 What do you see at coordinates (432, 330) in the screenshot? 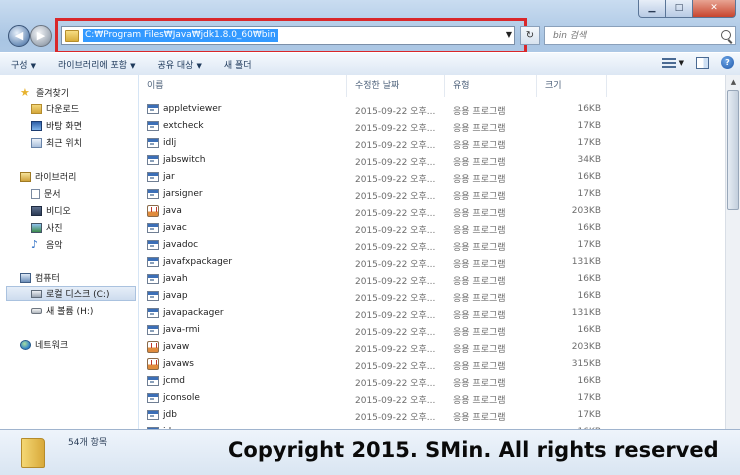
I see `file-row: java-rmi 2015-09-22 오후... 응용 프로그램 16KB` at bounding box center [432, 330].